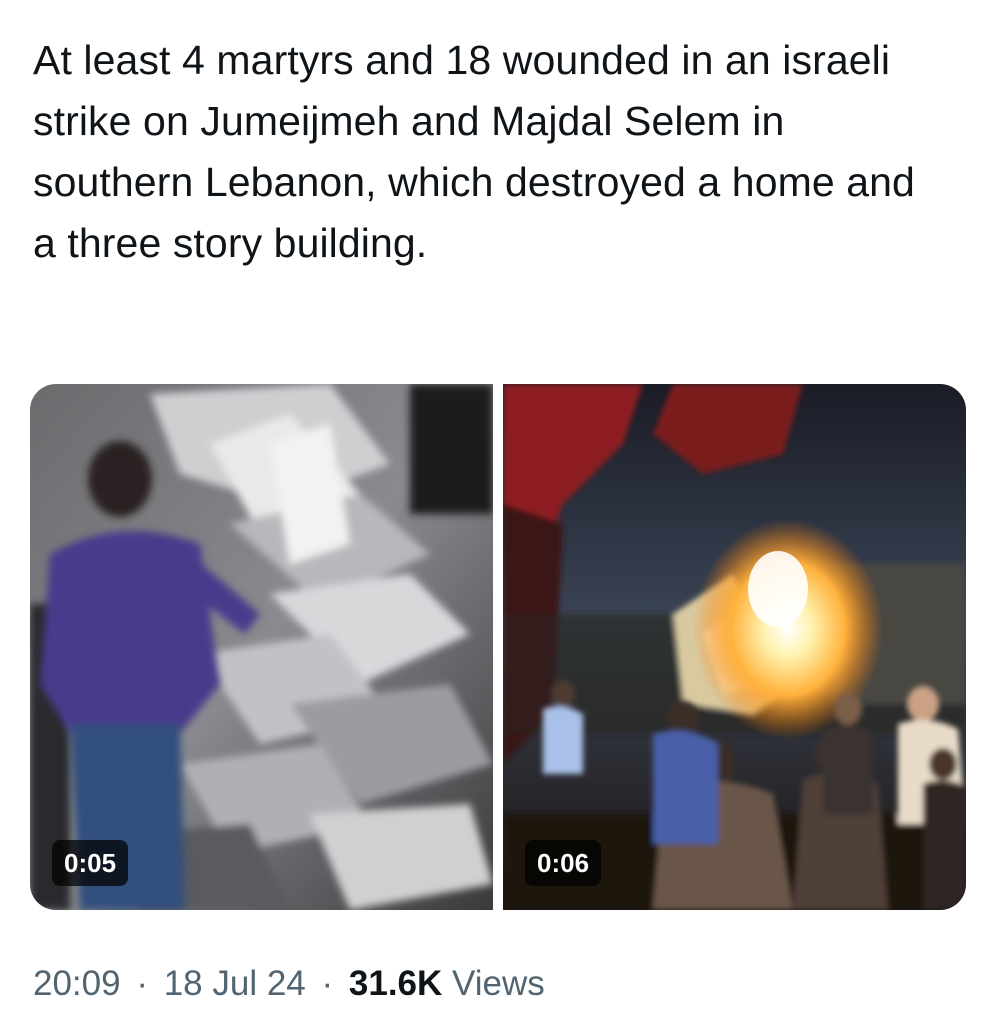 The width and height of the screenshot is (995, 1023). I want to click on tweet-time: 20:09, so click(77, 983).